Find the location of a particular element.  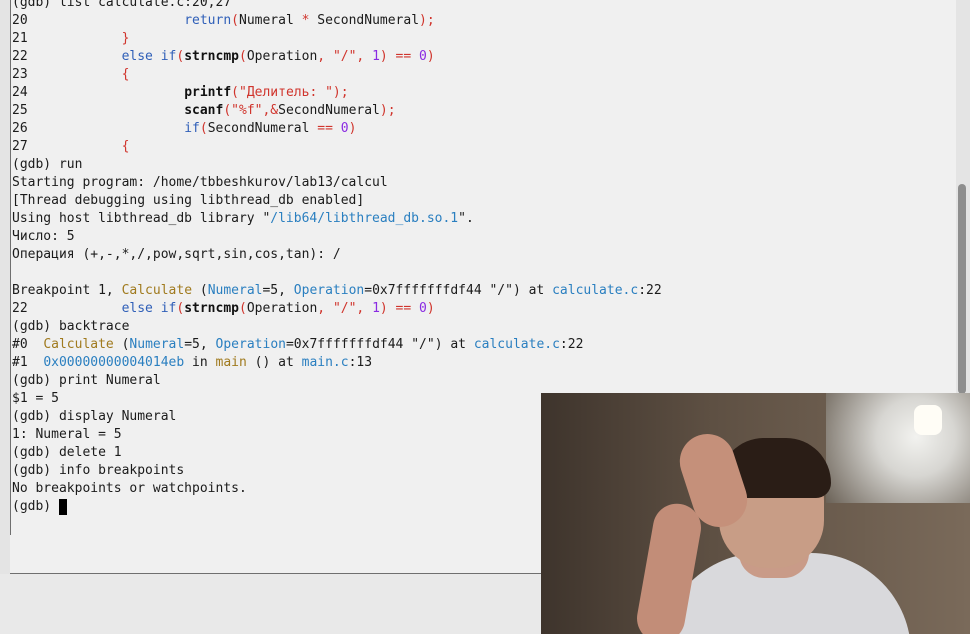

terminal-line: (gdb) backtrace is located at coordinates (71, 326).